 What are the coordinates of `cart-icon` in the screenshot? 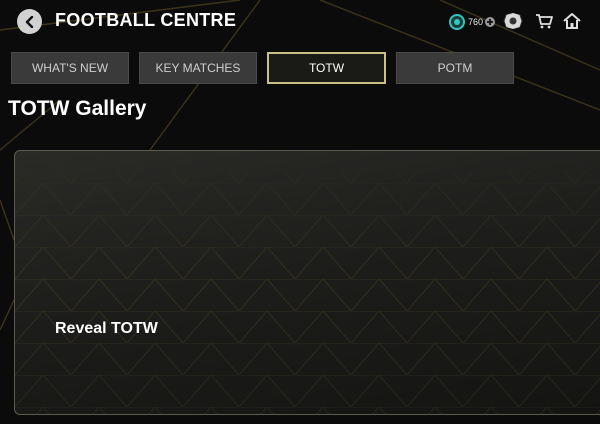 It's located at (544, 21).